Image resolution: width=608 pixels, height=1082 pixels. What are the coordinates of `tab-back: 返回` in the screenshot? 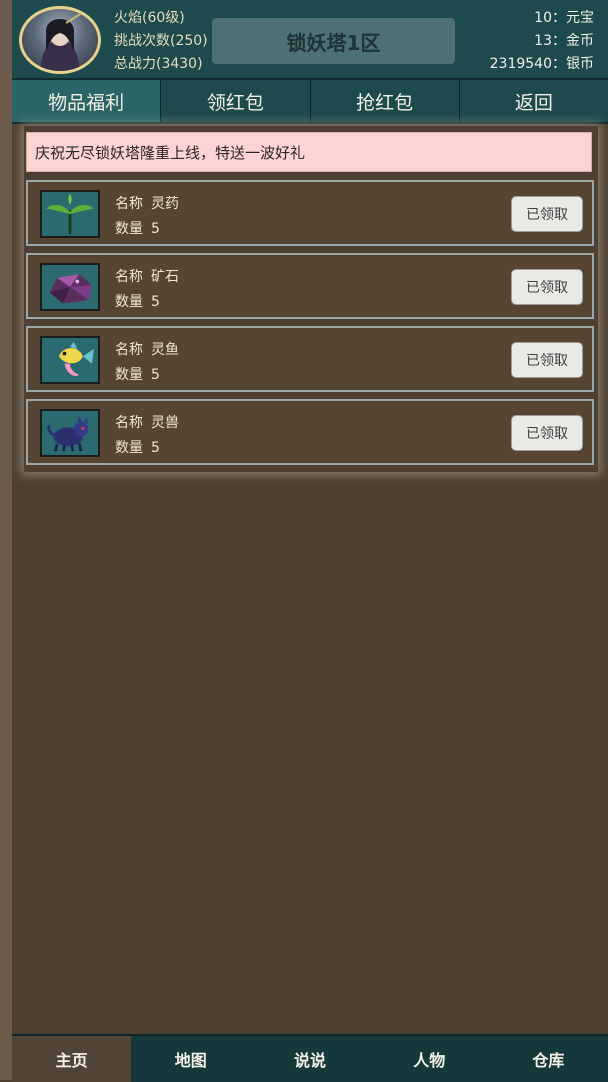 It's located at (534, 101).